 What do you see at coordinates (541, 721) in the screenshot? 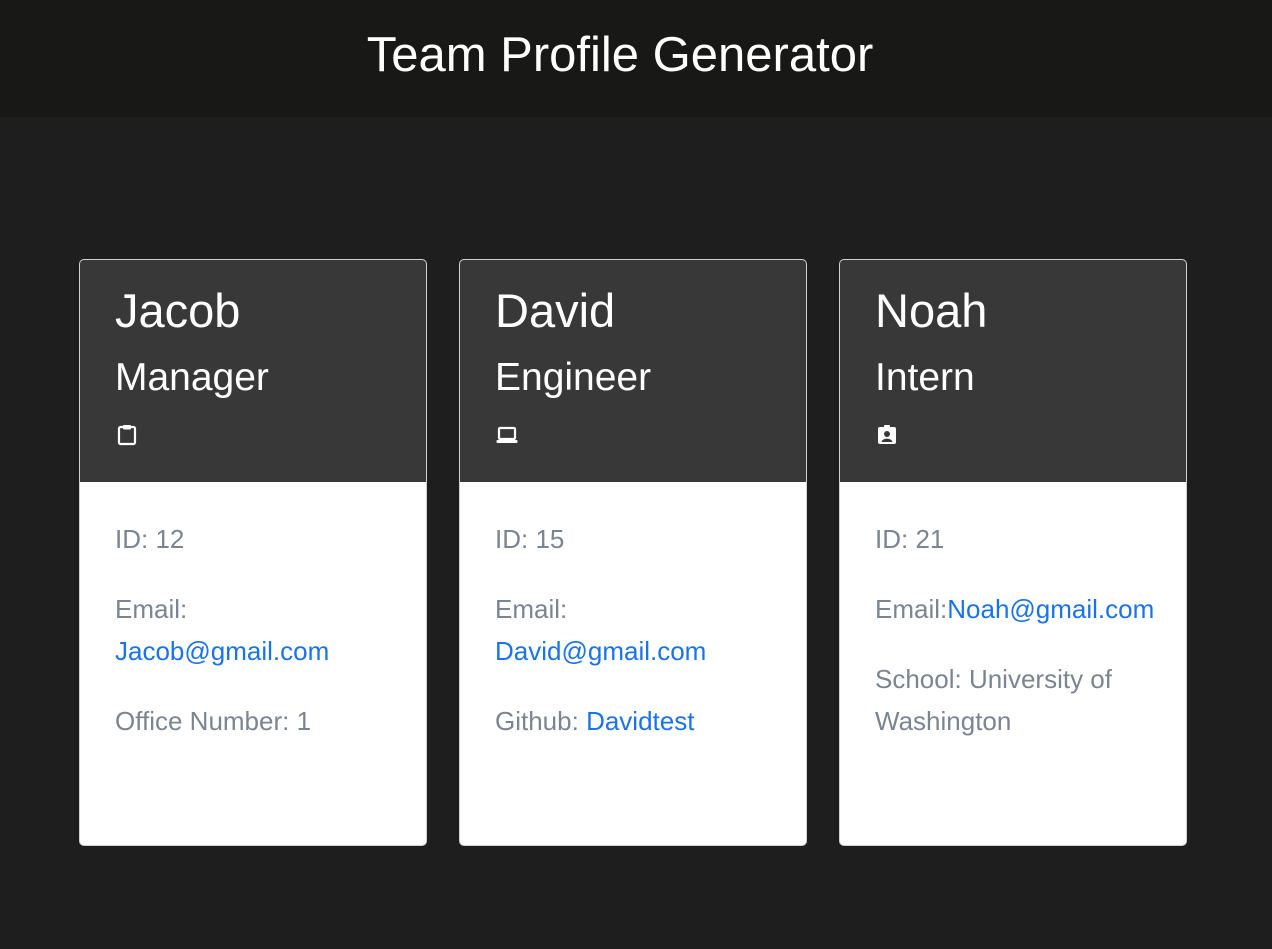
I see `github-label: Github:` at bounding box center [541, 721].